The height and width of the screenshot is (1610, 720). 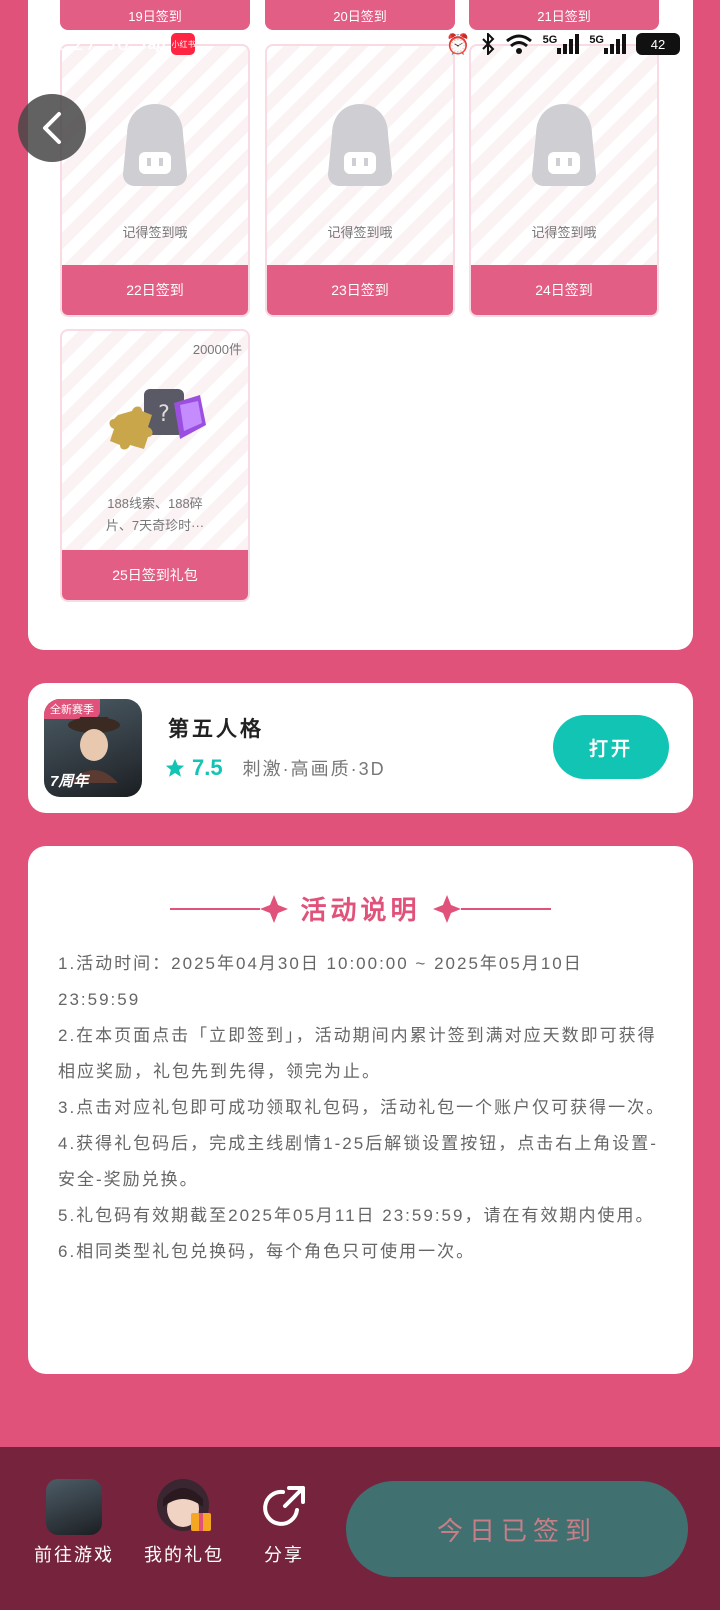 I want to click on day-label: 24日签到, so click(x=564, y=290).